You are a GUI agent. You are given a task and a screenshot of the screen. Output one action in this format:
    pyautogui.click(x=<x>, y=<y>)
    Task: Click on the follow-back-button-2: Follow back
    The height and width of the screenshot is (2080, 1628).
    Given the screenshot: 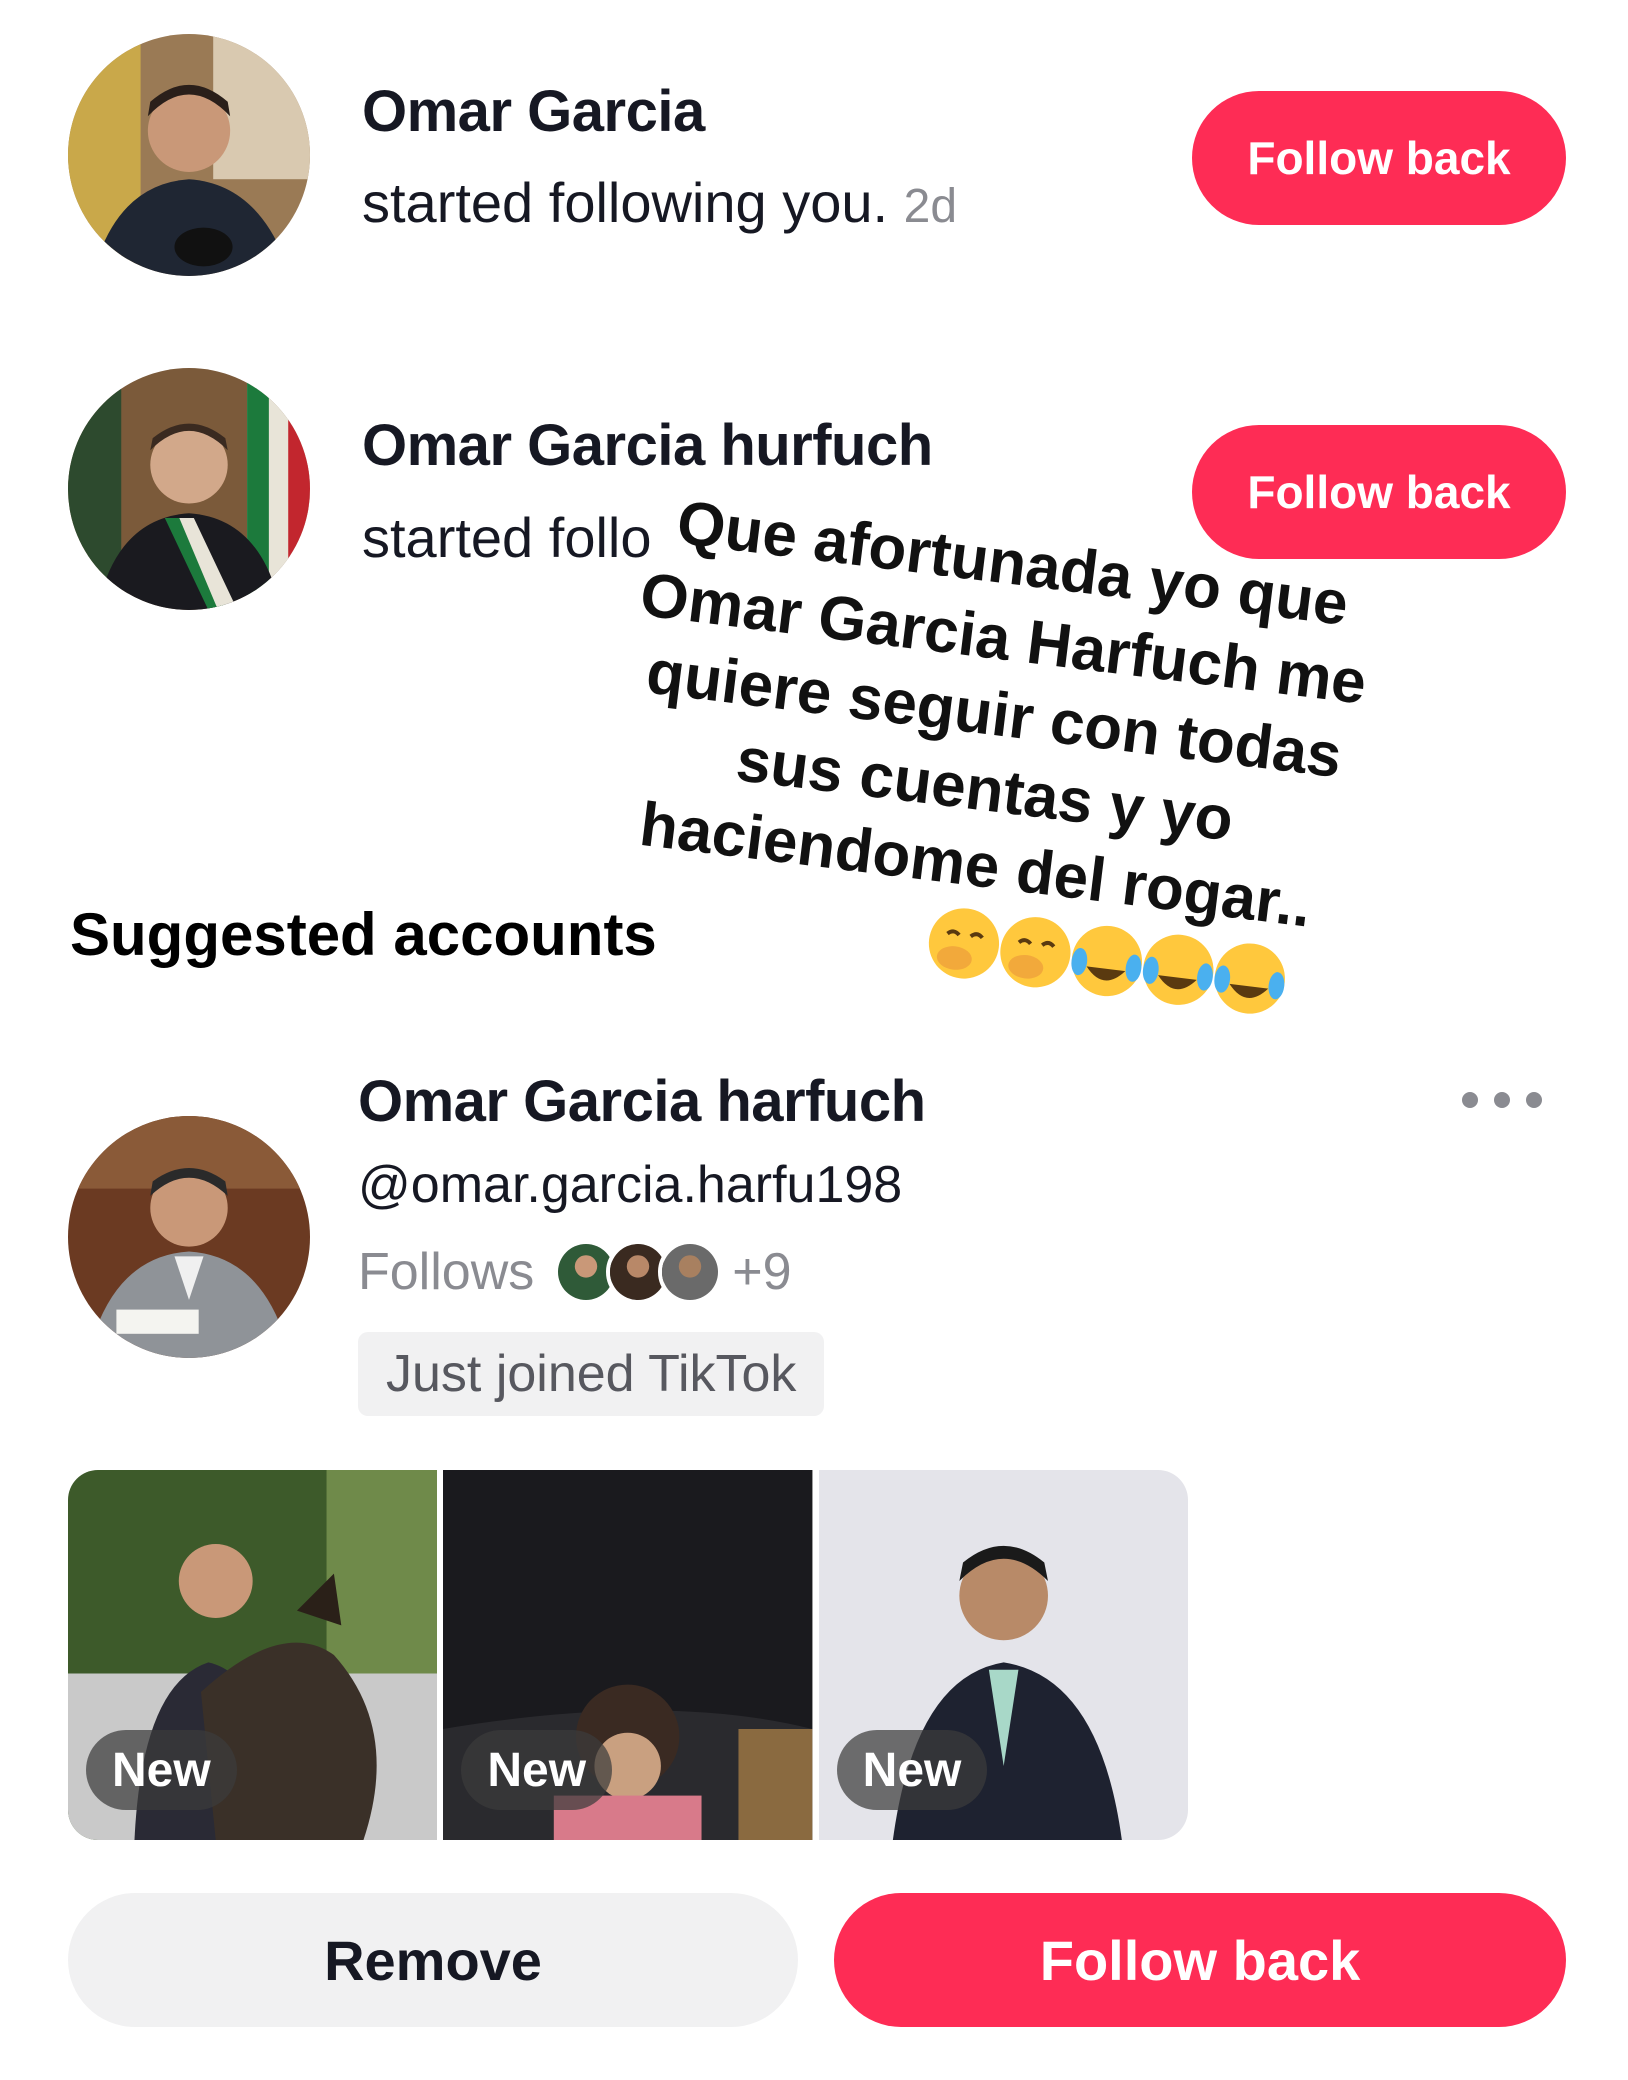 What is the action you would take?
    pyautogui.click(x=1379, y=492)
    